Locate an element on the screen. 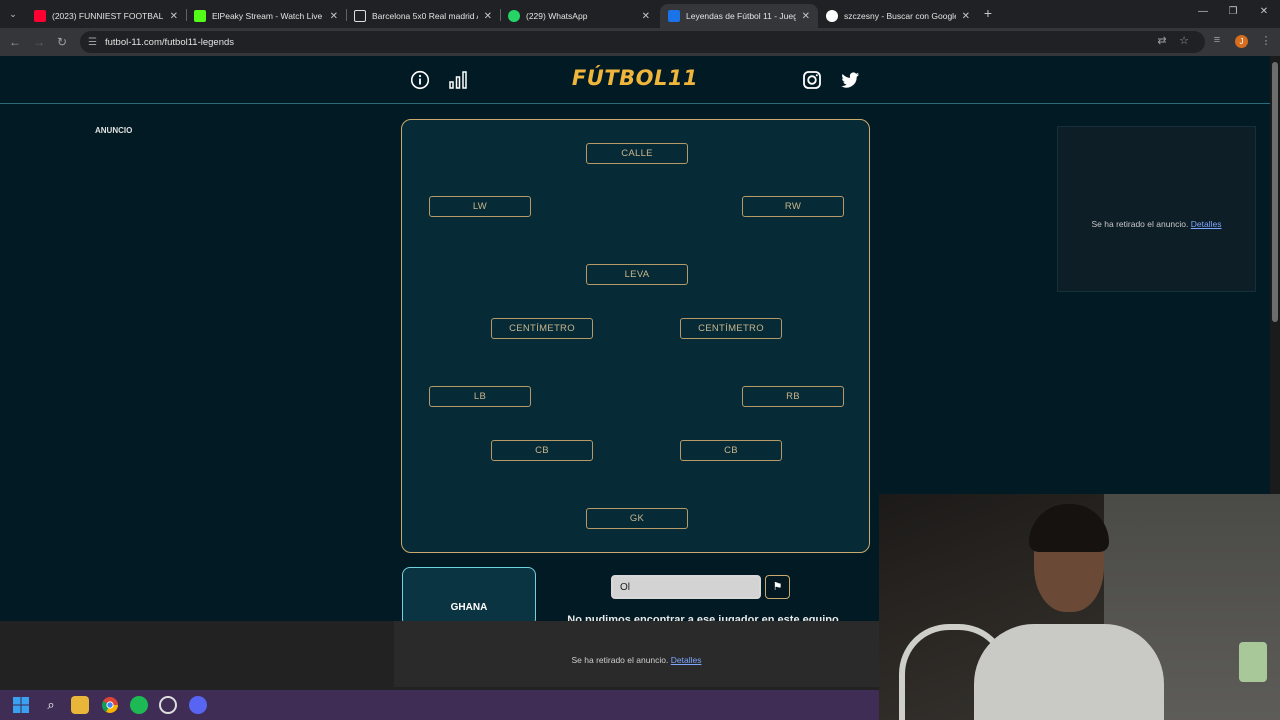 The image size is (1280, 720). address-bar: ☰ futbol-11.com/futbol11-legends is located at coordinates (642, 42).